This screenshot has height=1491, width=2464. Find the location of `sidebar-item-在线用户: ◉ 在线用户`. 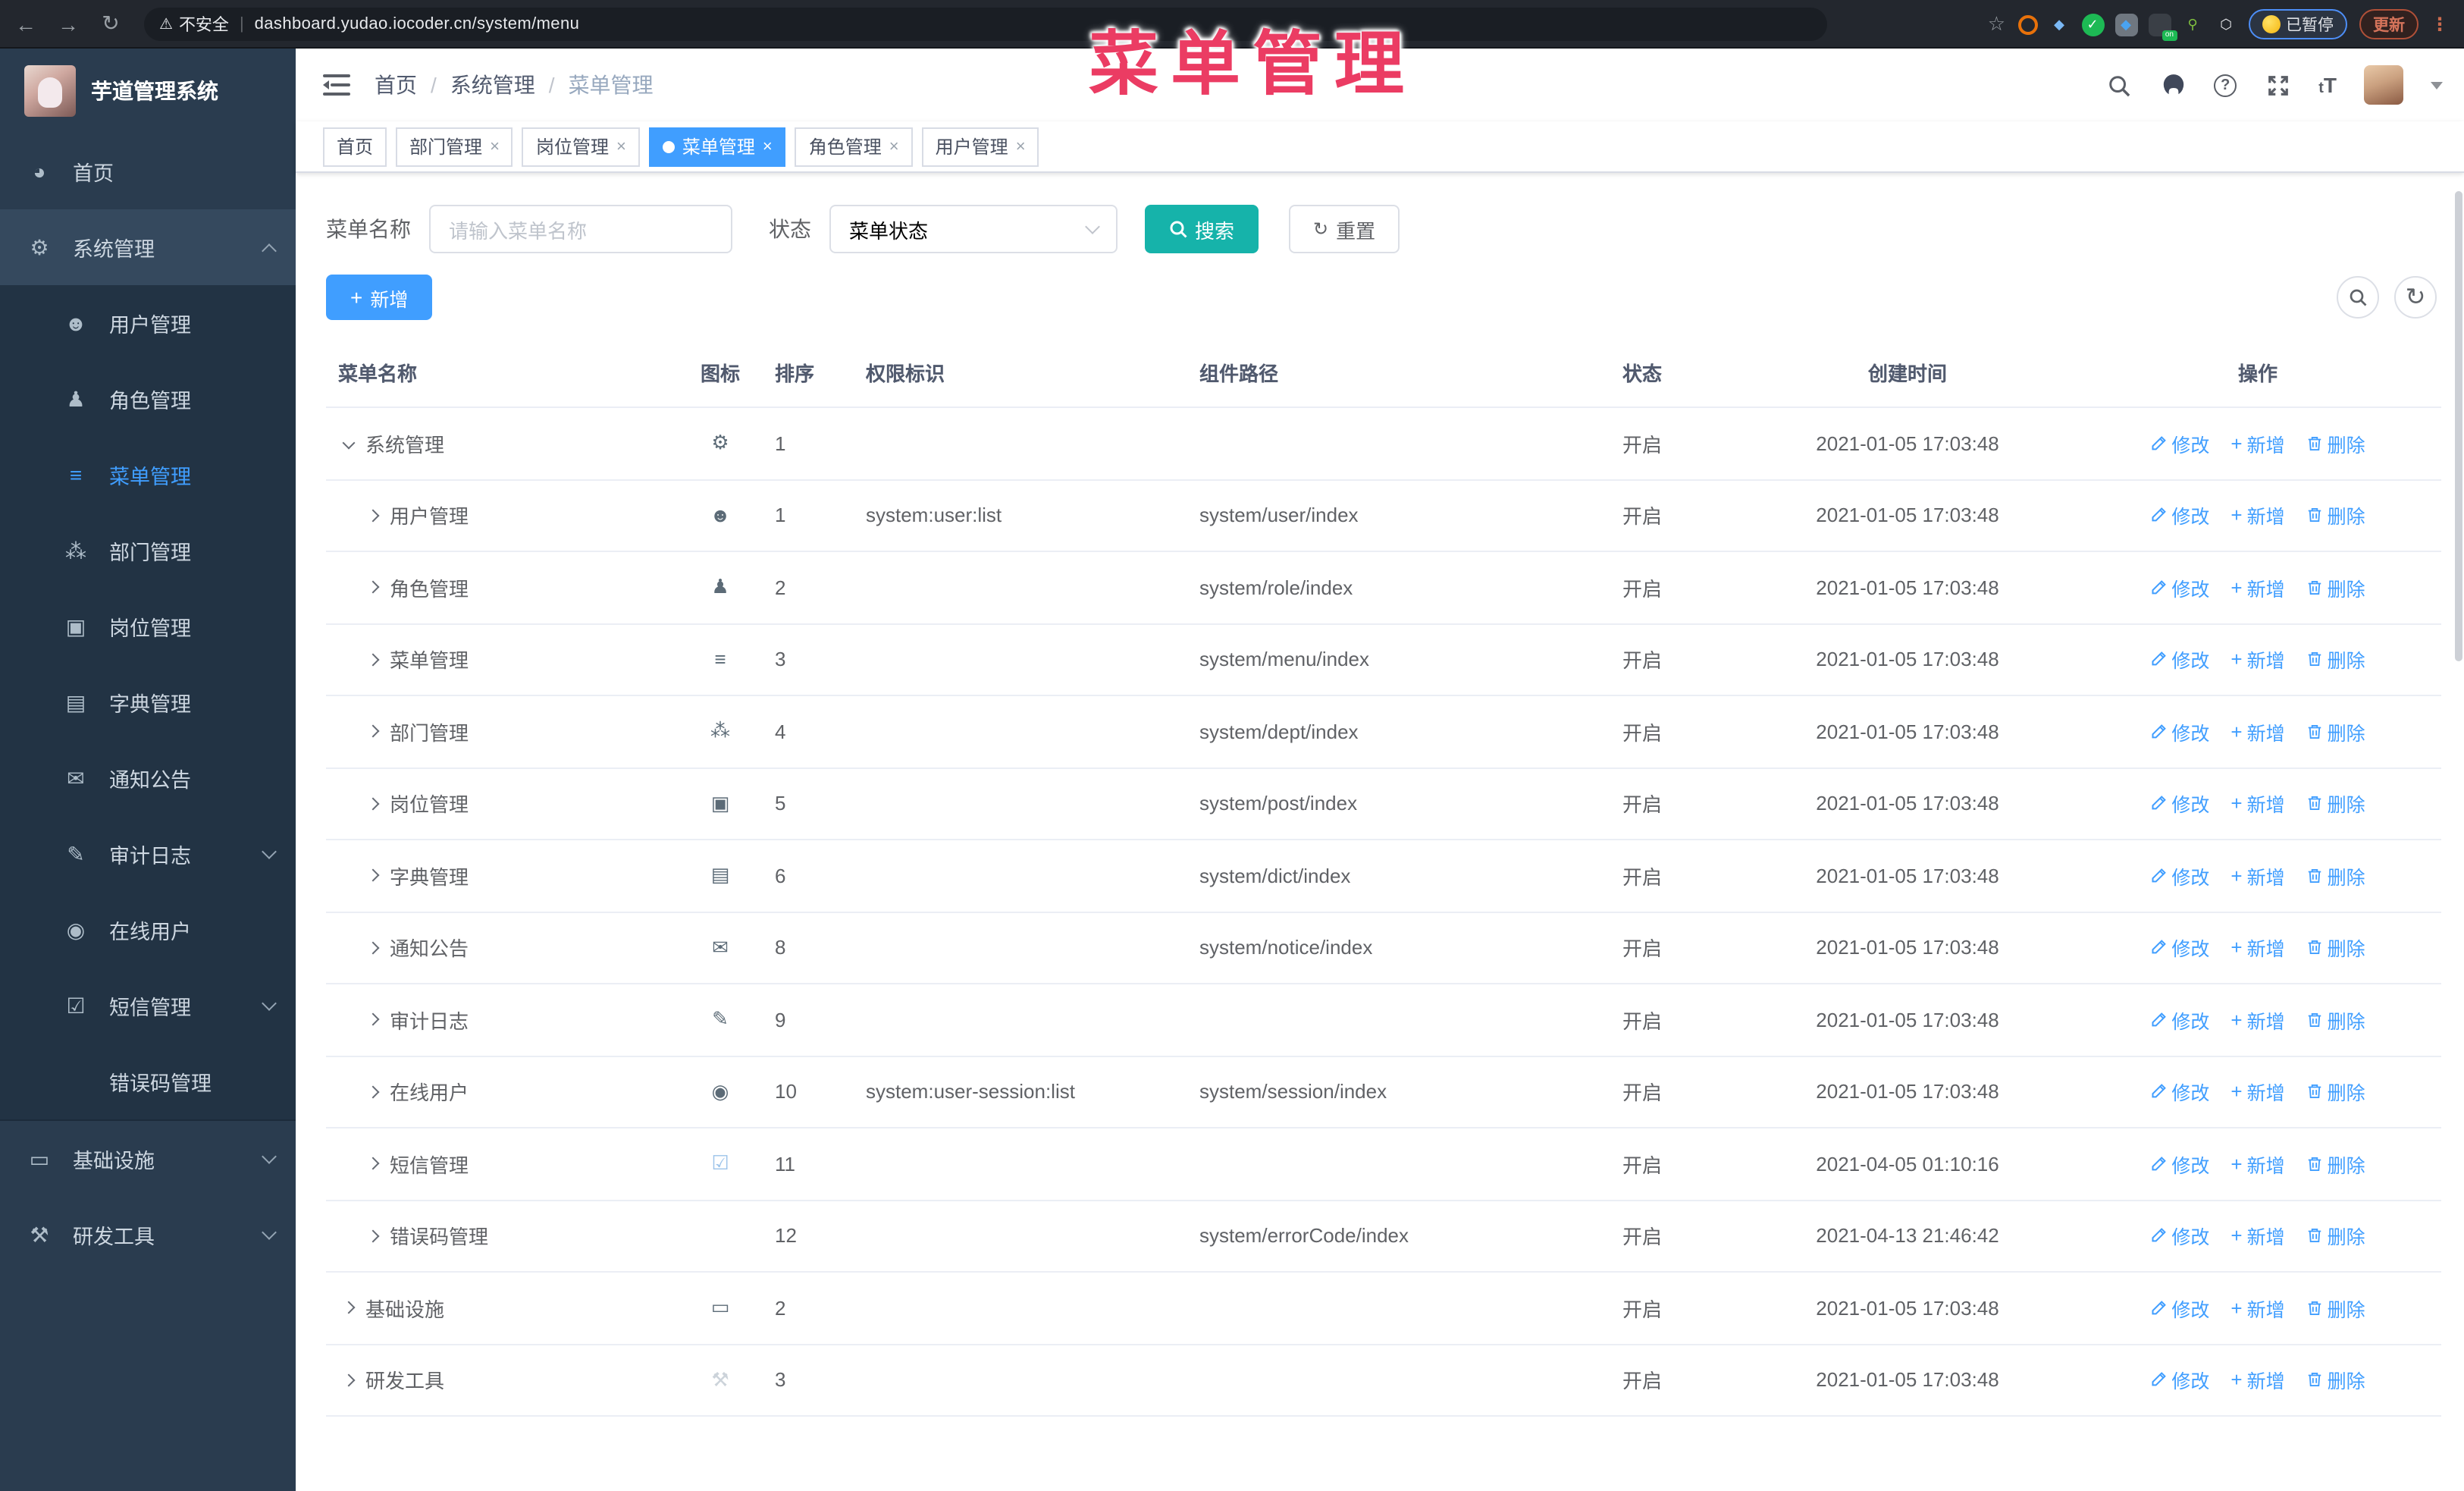

sidebar-item-在线用户: ◉ 在线用户 is located at coordinates (148, 930).